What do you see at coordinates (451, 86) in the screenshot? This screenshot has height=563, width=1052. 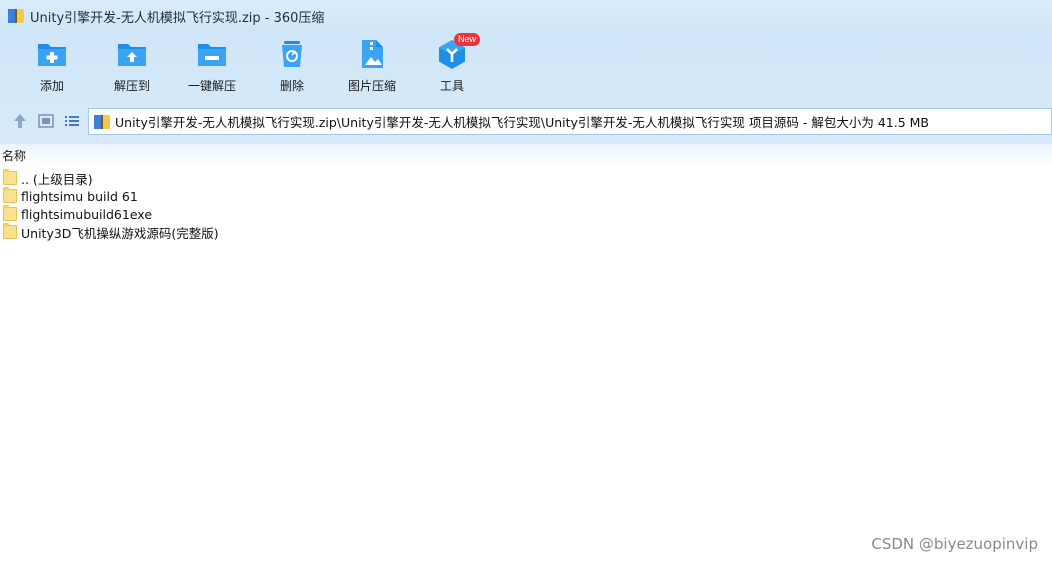 I see `tools-button-label: 工具` at bounding box center [451, 86].